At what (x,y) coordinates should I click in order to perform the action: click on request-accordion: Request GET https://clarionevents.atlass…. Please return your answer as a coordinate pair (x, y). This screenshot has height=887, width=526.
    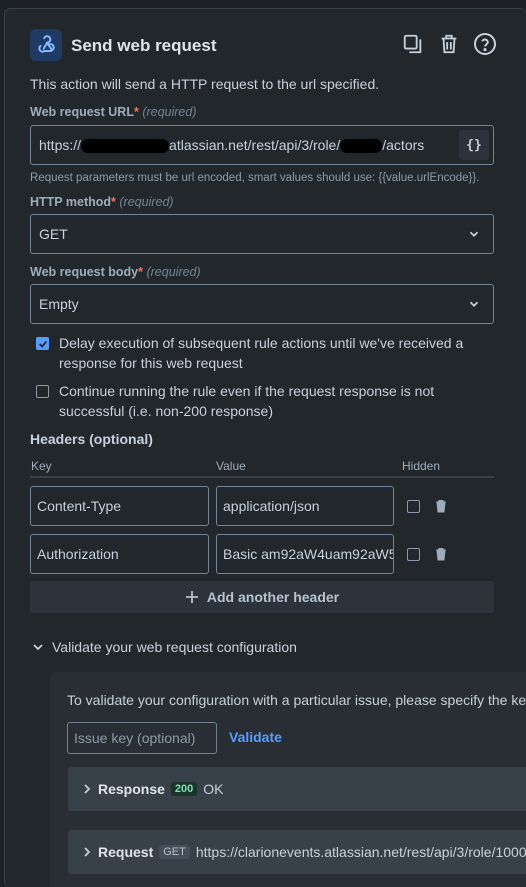
    Looking at the image, I should click on (297, 852).